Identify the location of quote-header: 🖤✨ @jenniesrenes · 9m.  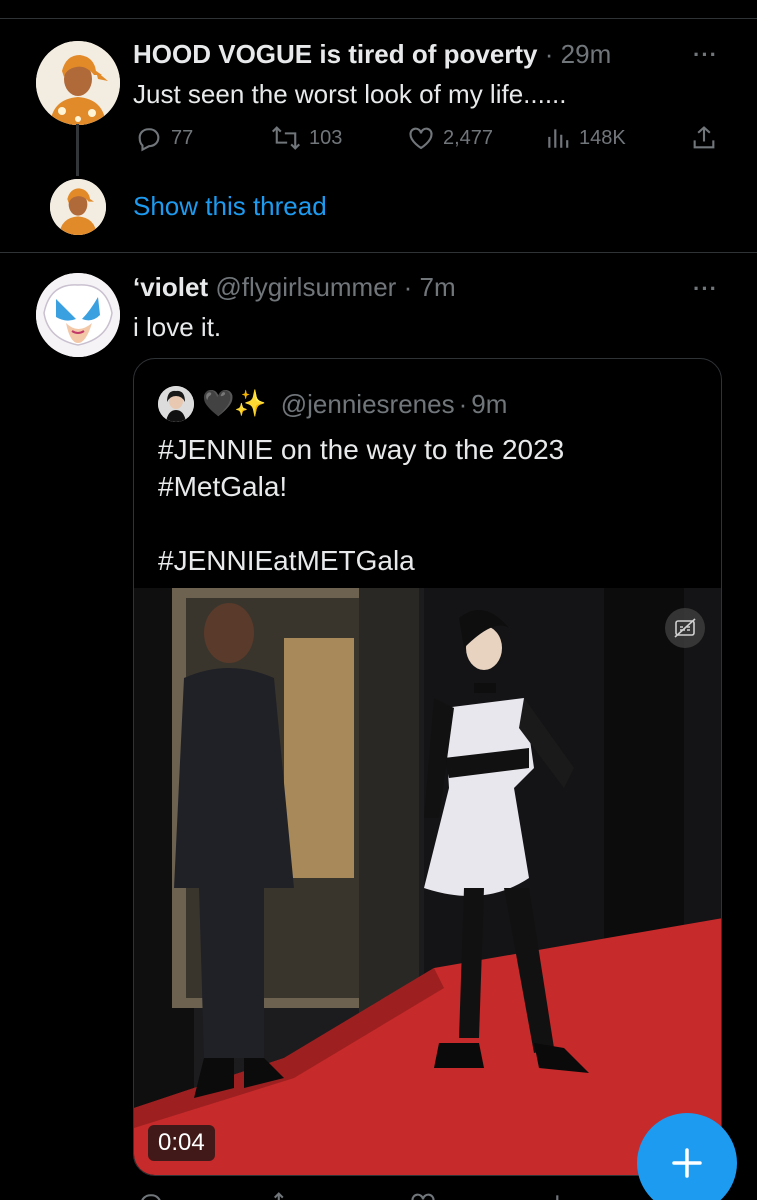
(332, 404).